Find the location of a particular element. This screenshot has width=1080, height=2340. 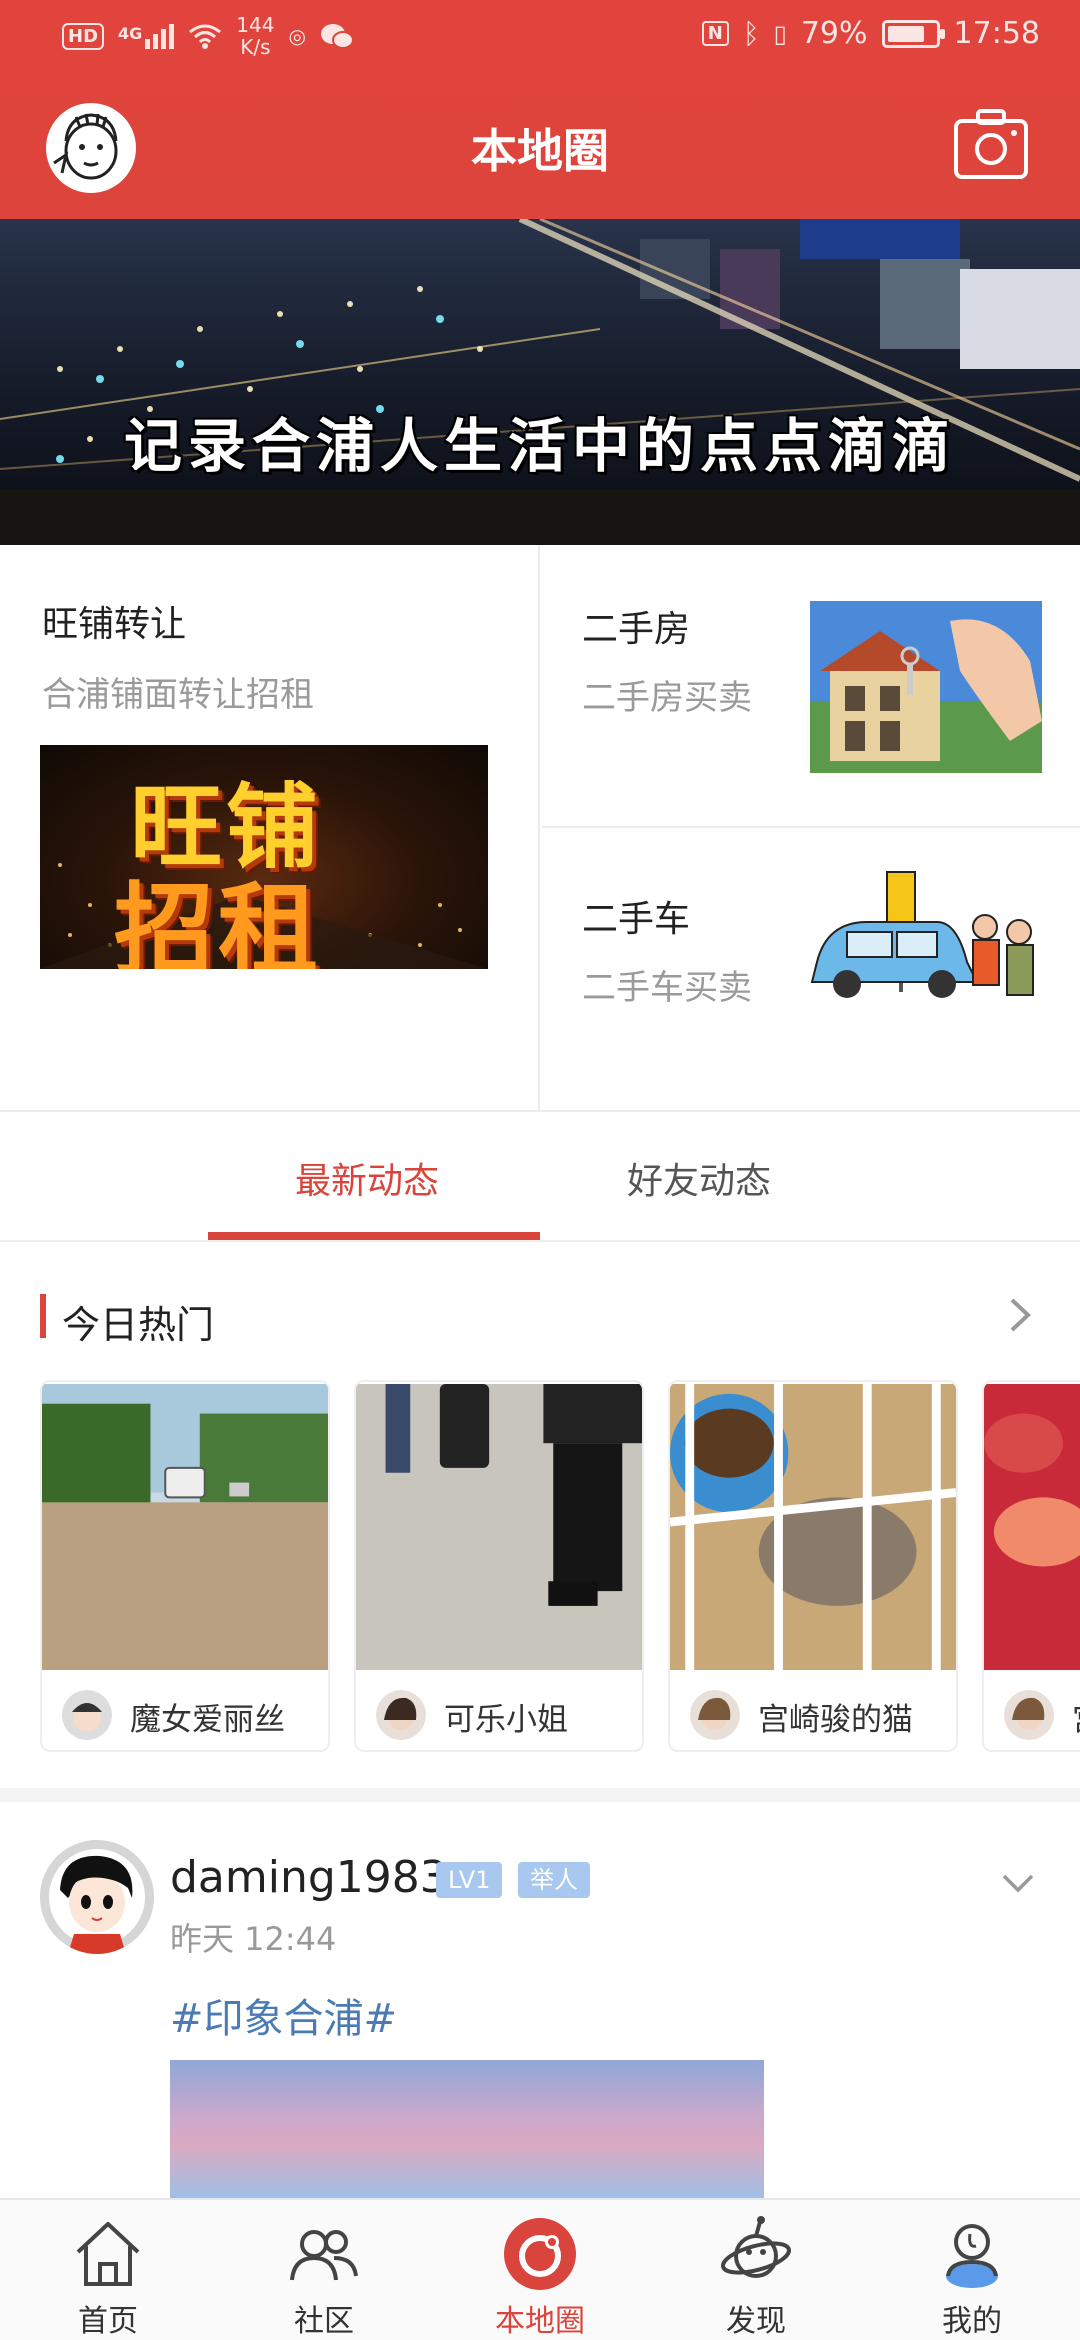

section-accent-bar is located at coordinates (43, 1316).